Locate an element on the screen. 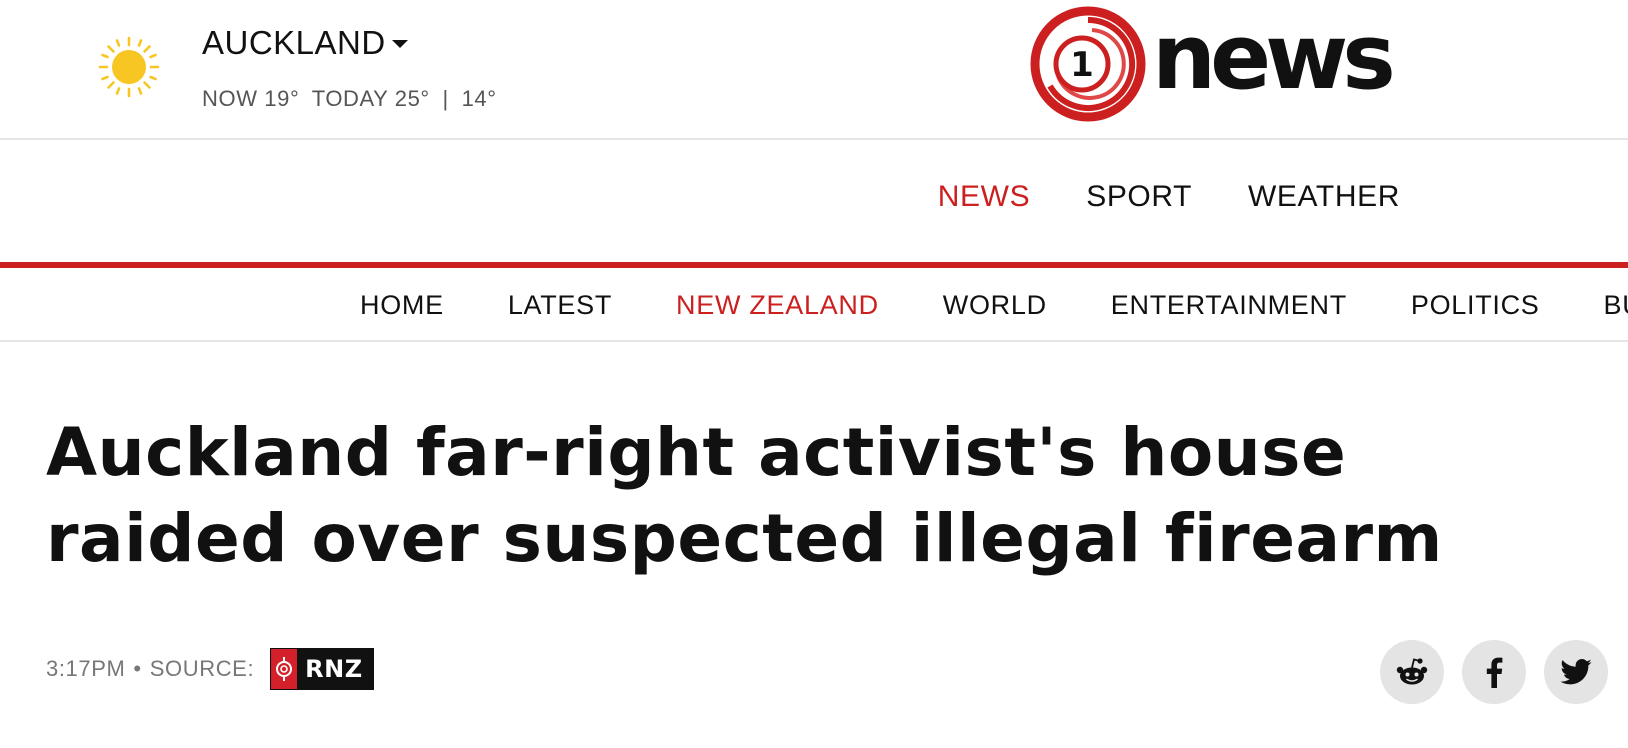  sun-icon is located at coordinates (129, 67).